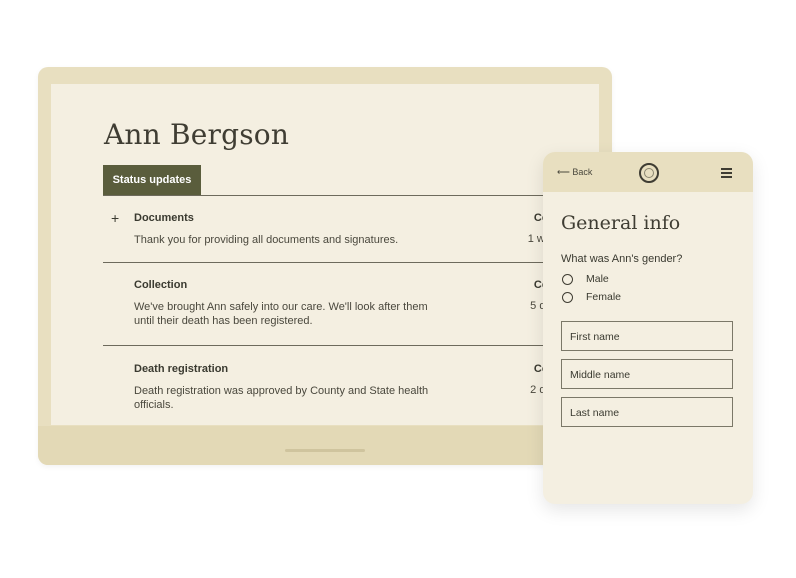  Describe the element at coordinates (152, 180) in the screenshot. I see `tab-status-updates: Status updates` at that location.